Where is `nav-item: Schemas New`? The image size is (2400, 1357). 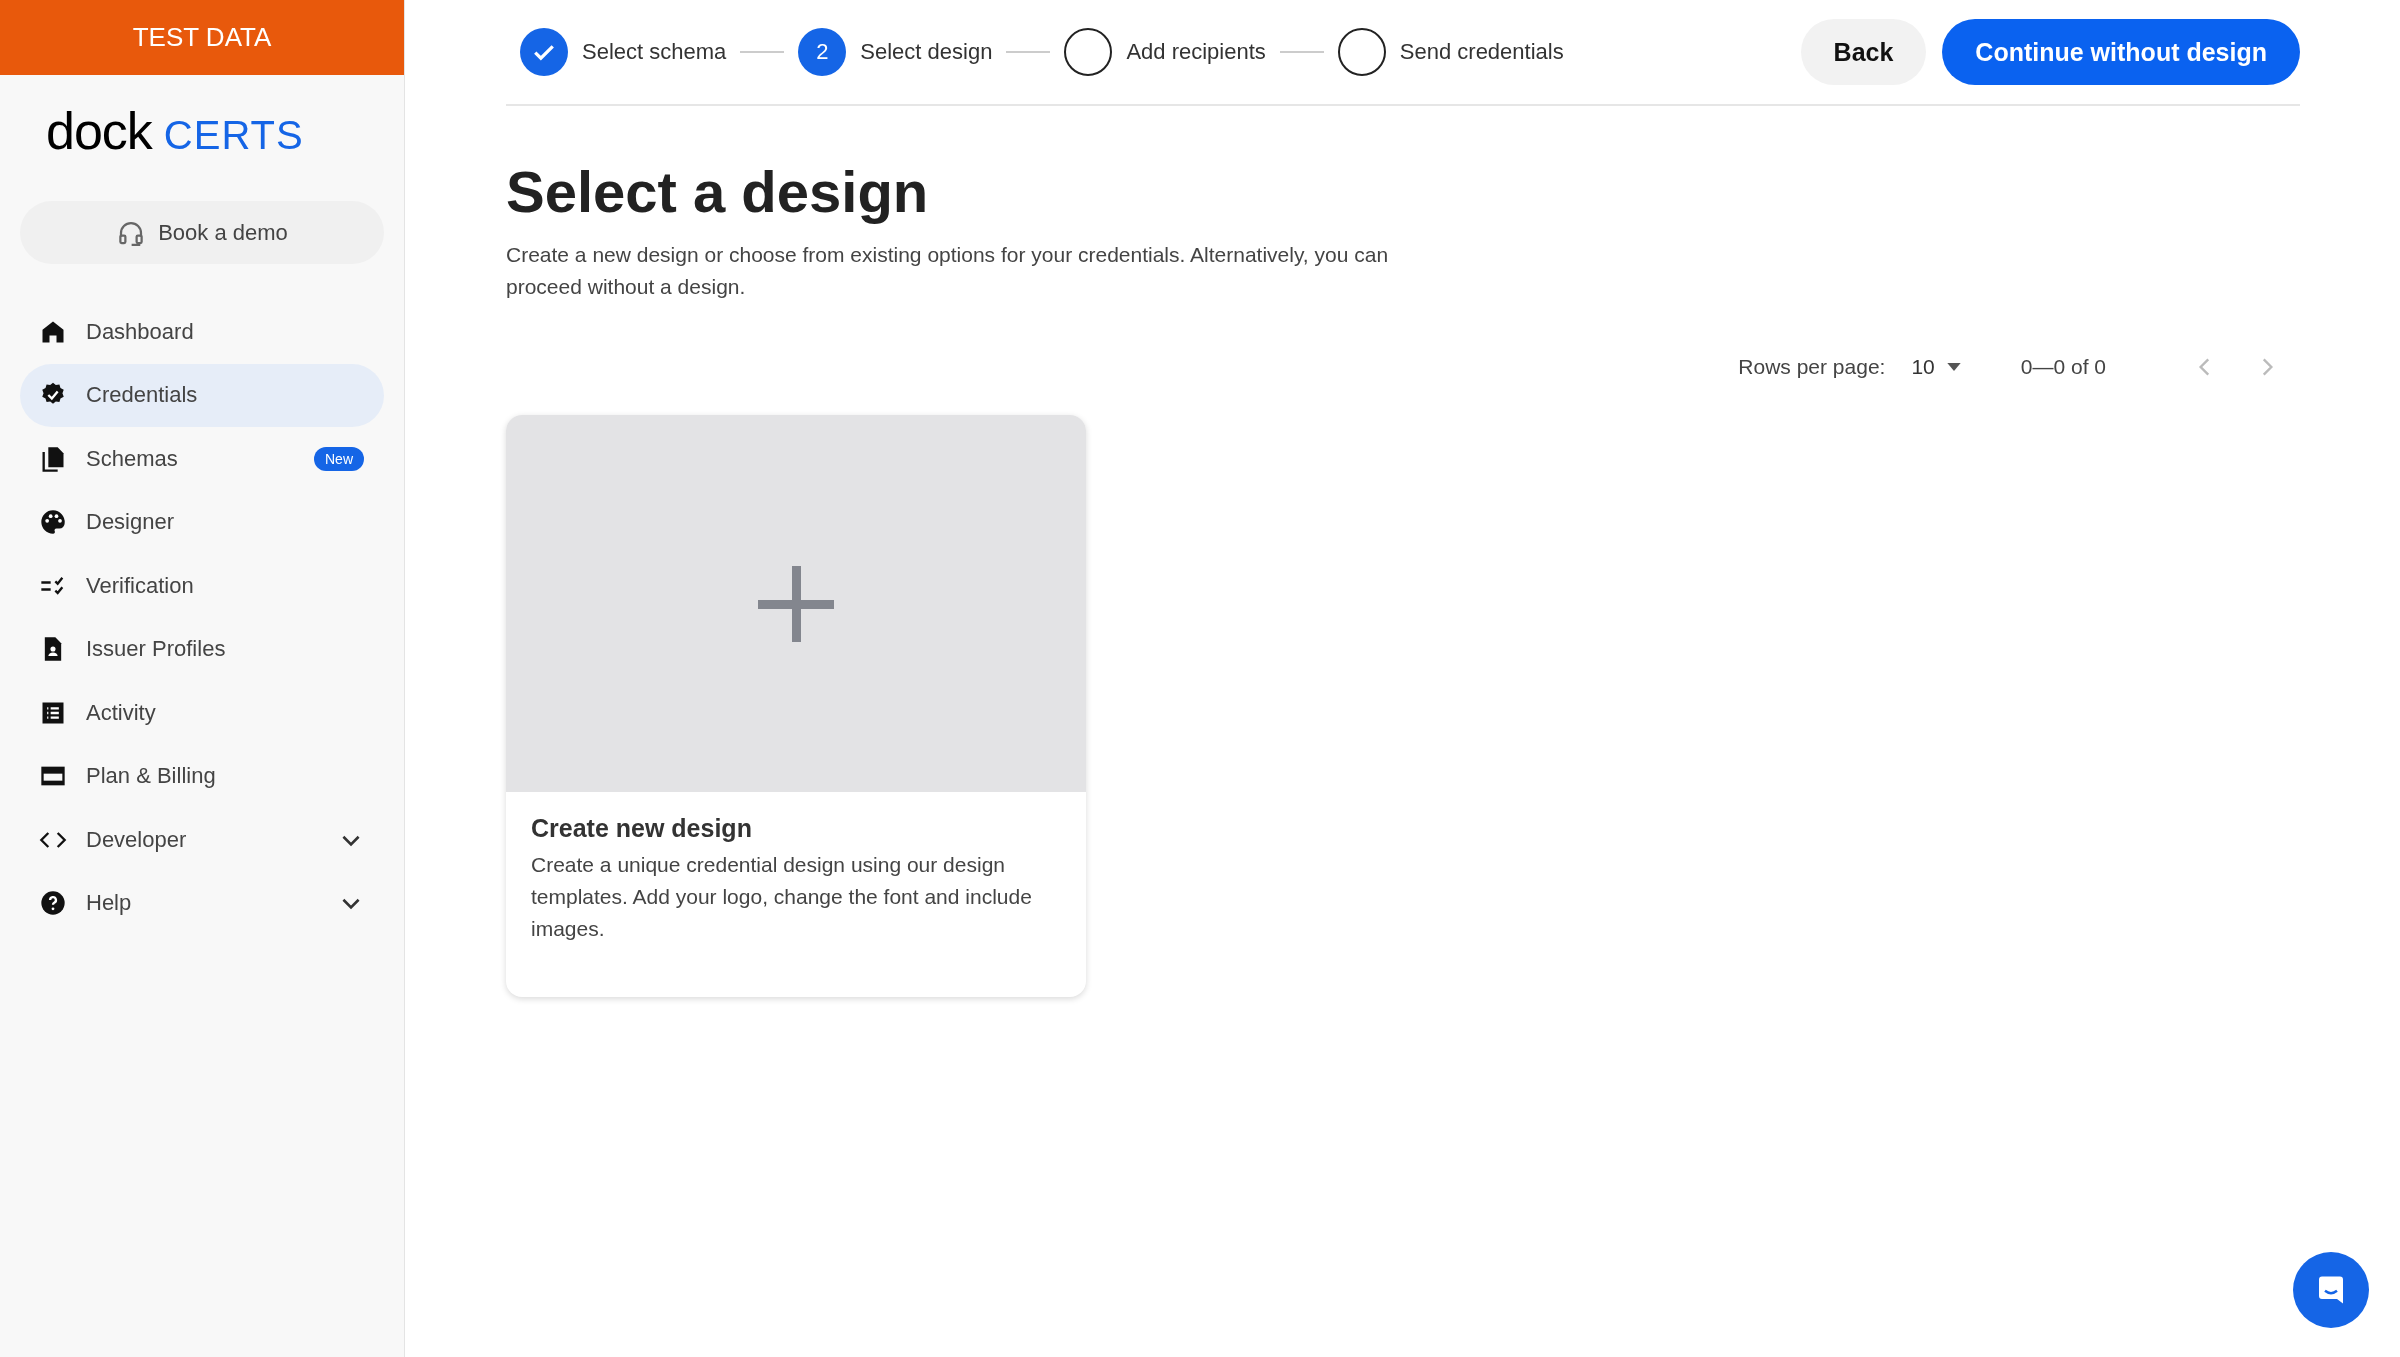 nav-item: Schemas New is located at coordinates (202, 459).